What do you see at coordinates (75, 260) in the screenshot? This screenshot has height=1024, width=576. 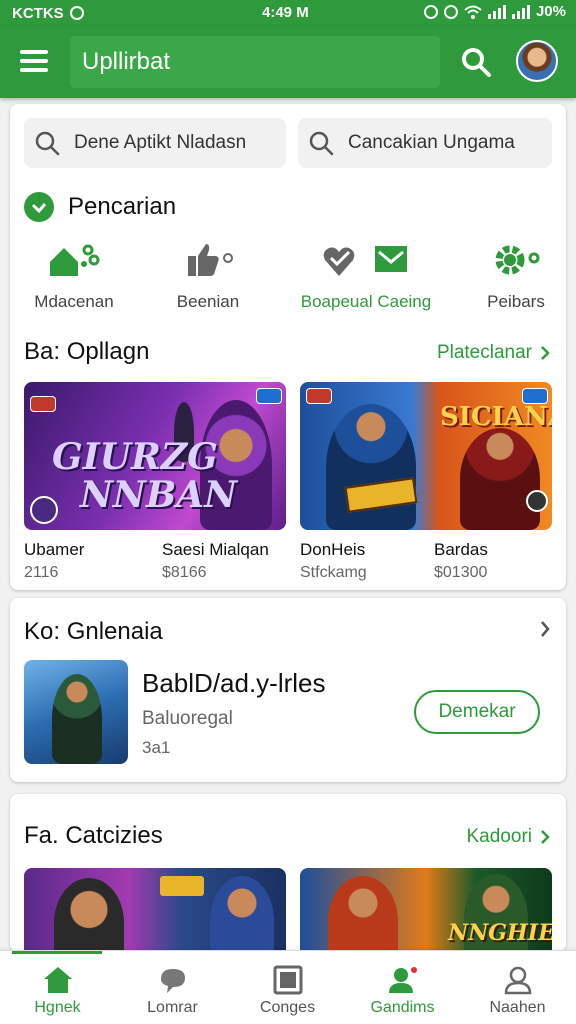 I see `home-network-icon` at bounding box center [75, 260].